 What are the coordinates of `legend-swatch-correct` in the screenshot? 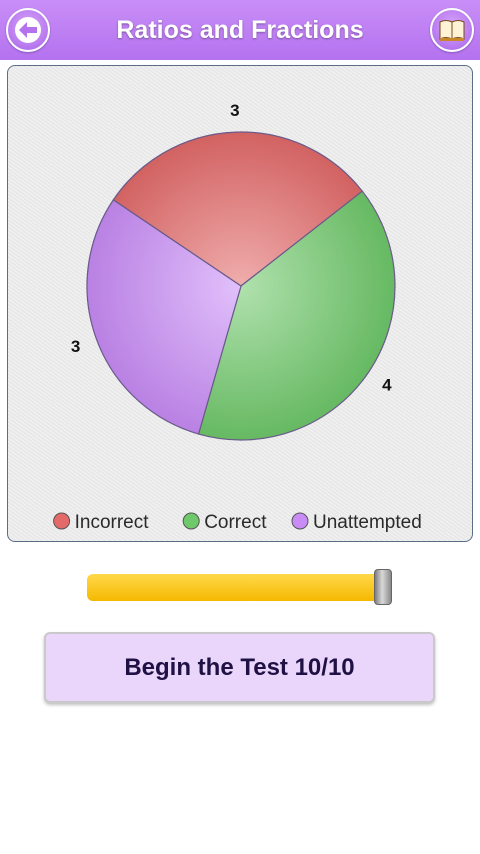 It's located at (191, 521).